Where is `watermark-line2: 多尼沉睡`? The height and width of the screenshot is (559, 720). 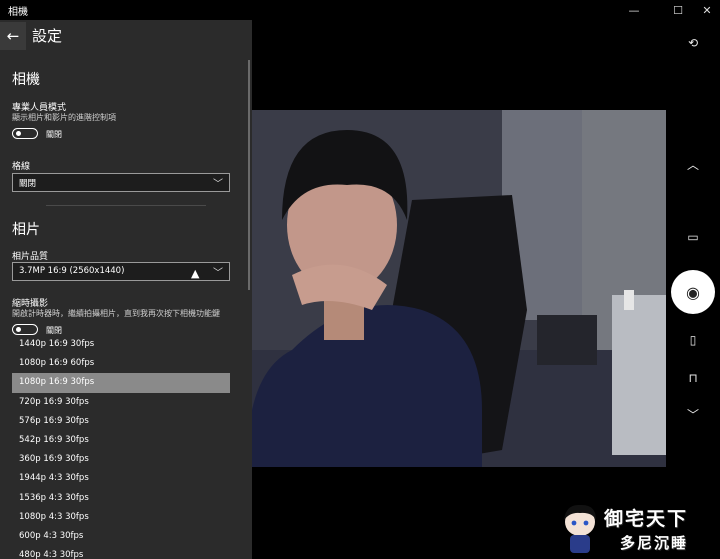
watermark-line2: 多尼沉睡 is located at coordinates (654, 543).